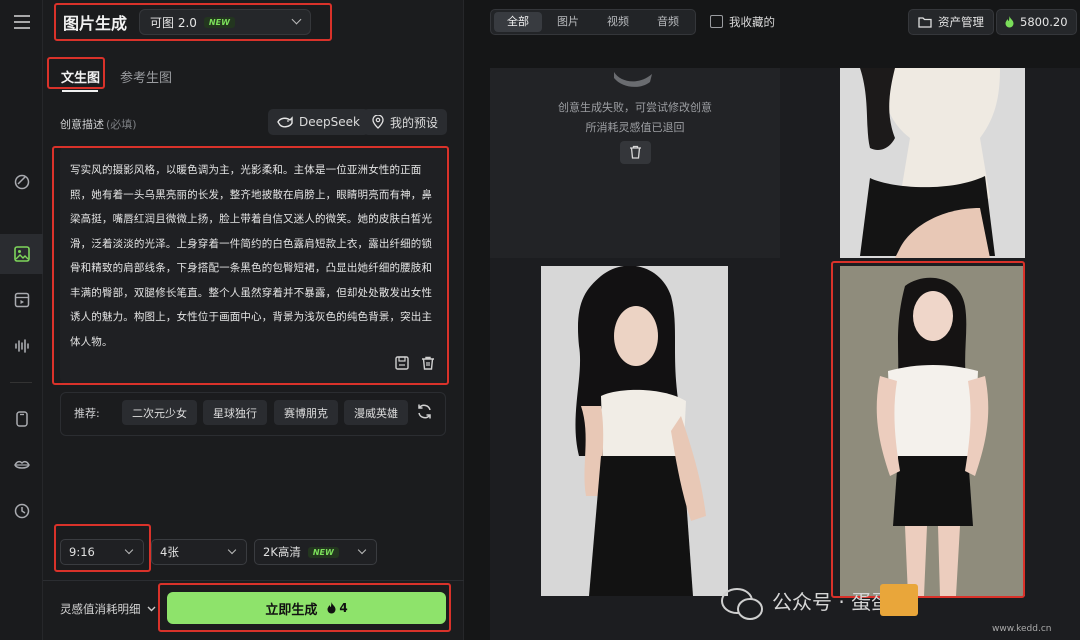 This screenshot has width=1080, height=640. What do you see at coordinates (832, 602) in the screenshot?
I see `watermark-text: 公众号 · 蛋蛋` at bounding box center [832, 602].